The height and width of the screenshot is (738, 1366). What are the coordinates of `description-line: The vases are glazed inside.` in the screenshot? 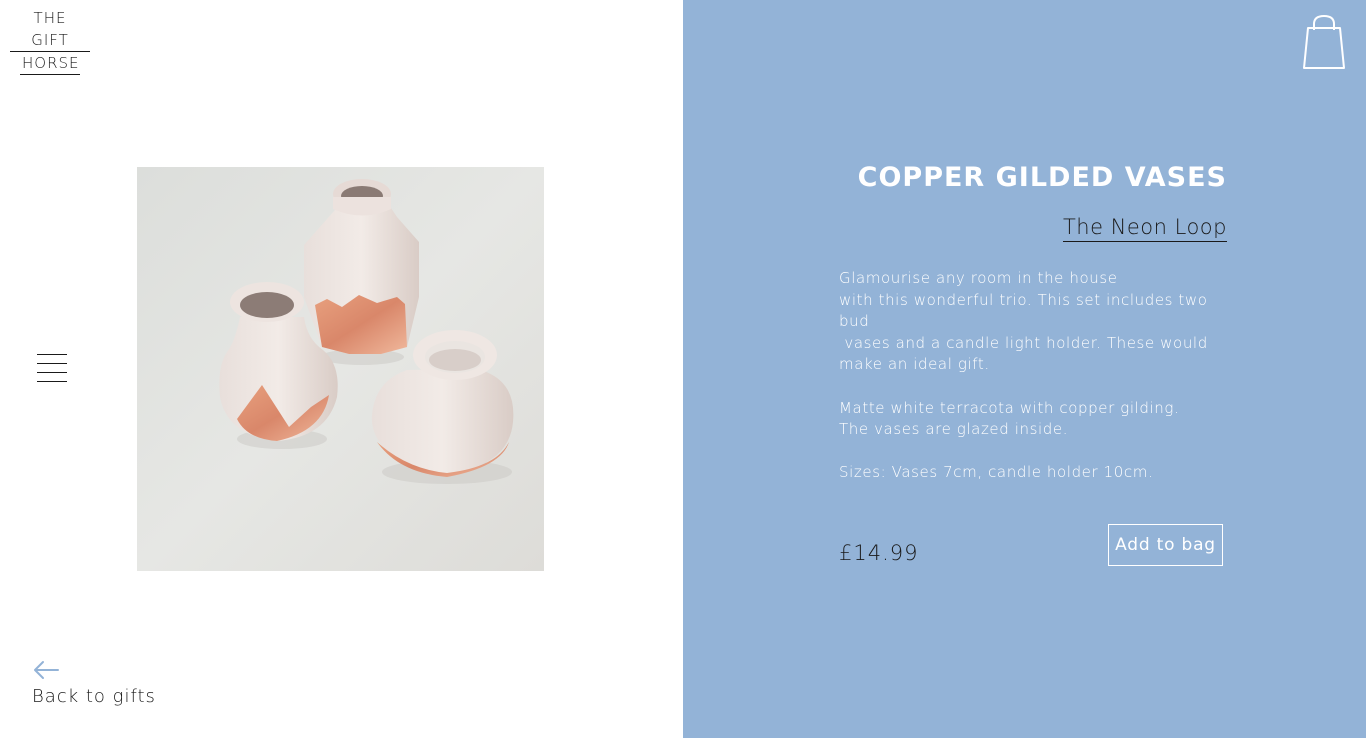 It's located at (954, 429).